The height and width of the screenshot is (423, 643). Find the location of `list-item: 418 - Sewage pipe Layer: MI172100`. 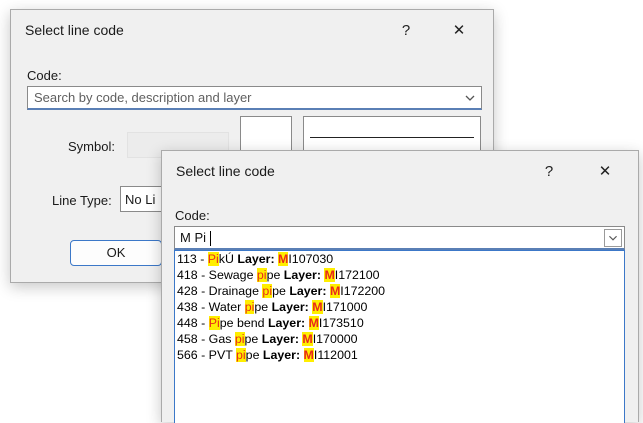

list-item: 418 - Sewage pipe Layer: MI172100 is located at coordinates (399, 275).